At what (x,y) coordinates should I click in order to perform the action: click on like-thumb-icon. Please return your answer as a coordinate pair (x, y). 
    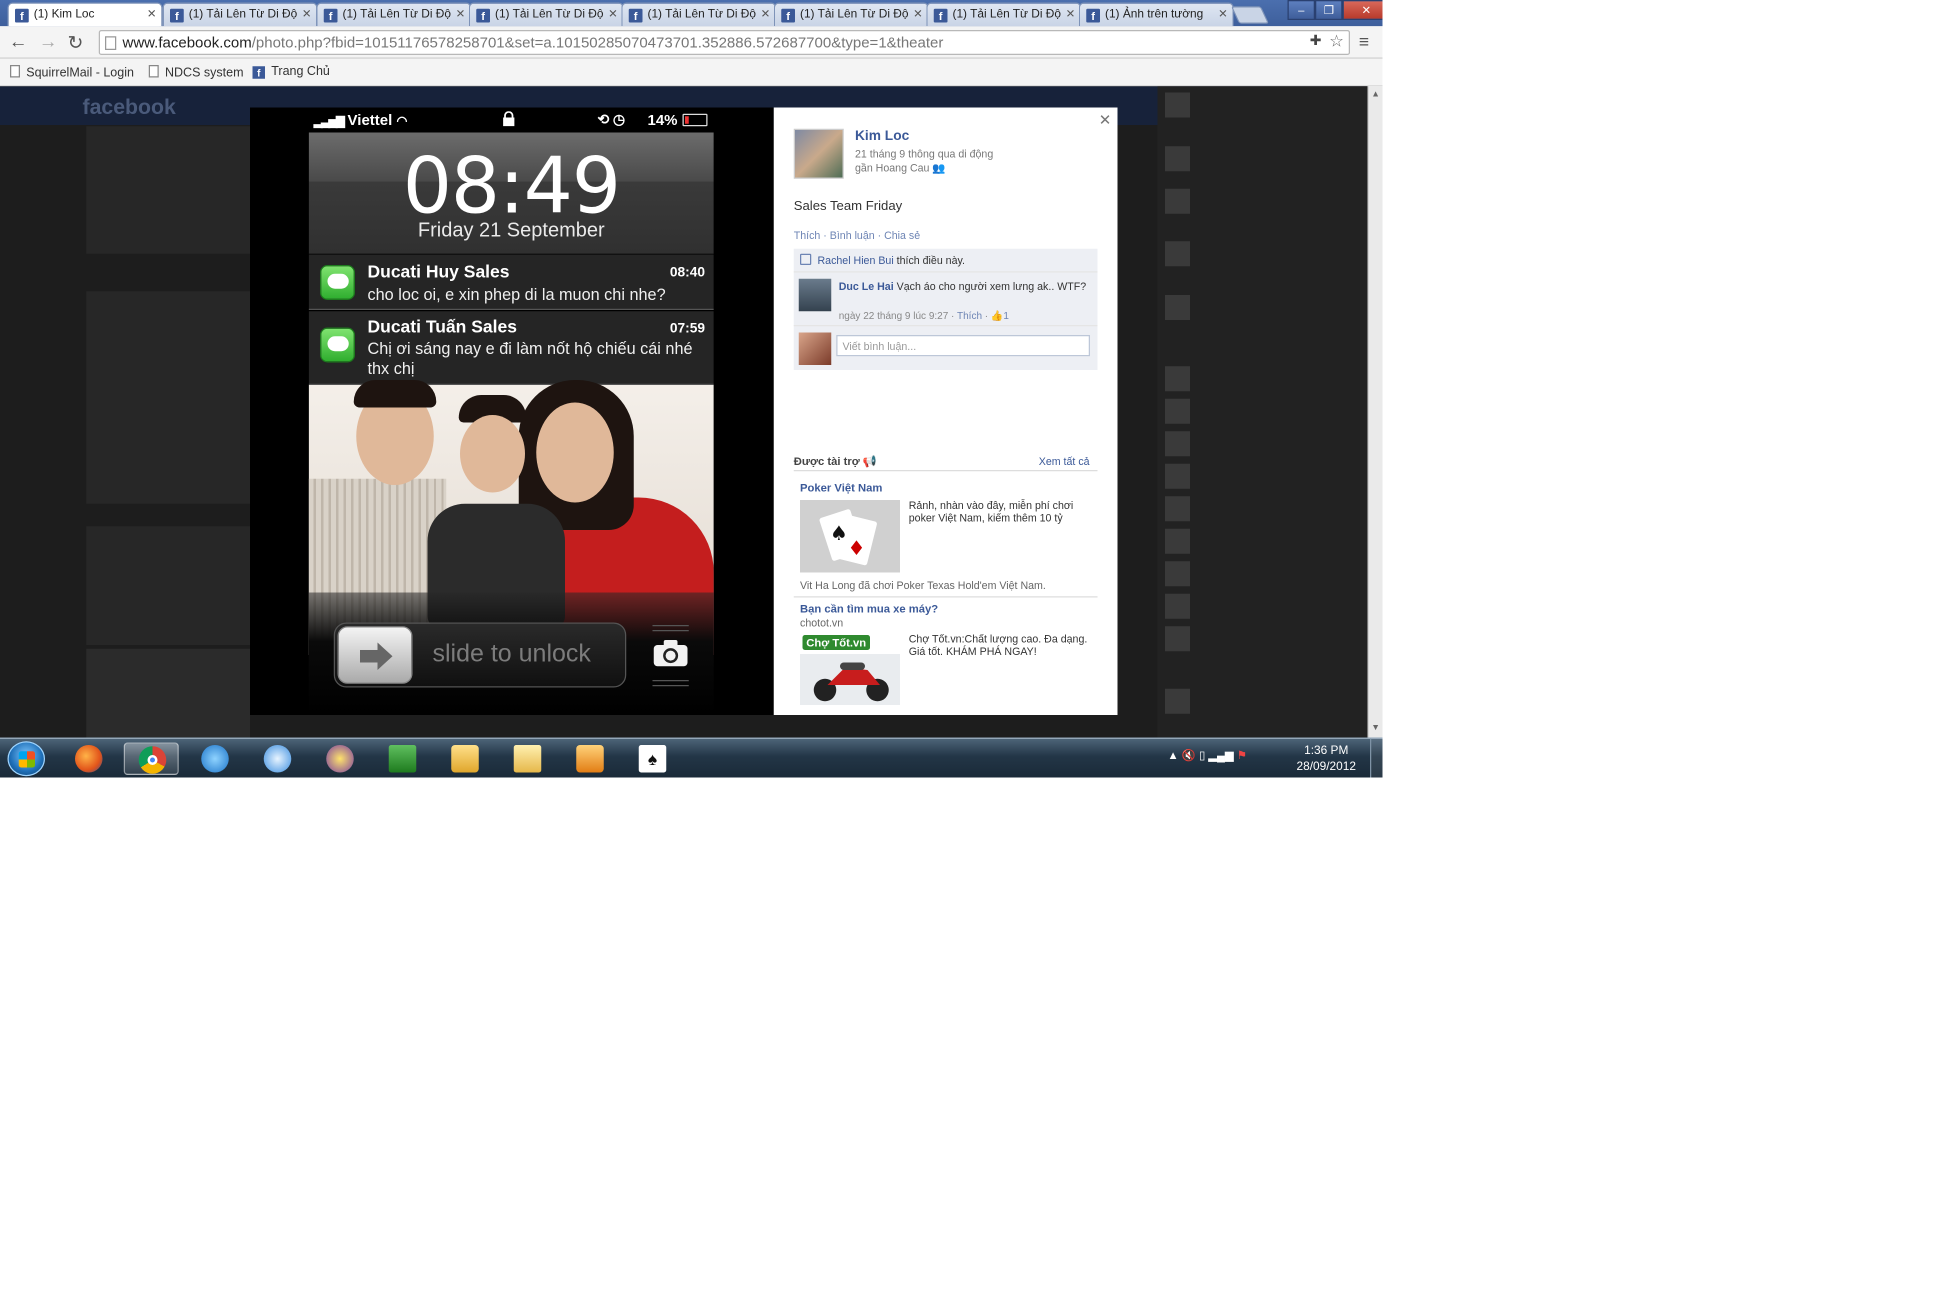
    Looking at the image, I should click on (806, 259).